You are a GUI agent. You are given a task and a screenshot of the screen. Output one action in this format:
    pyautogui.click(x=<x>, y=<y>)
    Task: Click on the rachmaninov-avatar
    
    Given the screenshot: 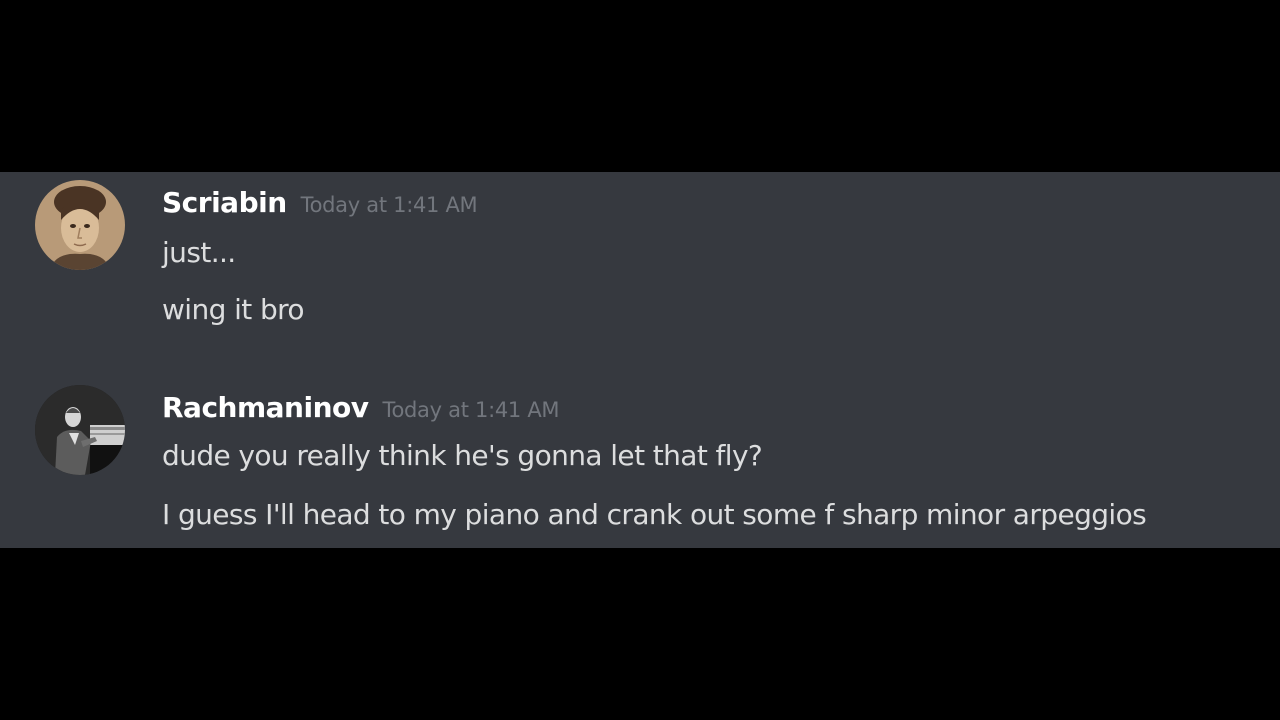 What is the action you would take?
    pyautogui.click(x=80, y=430)
    